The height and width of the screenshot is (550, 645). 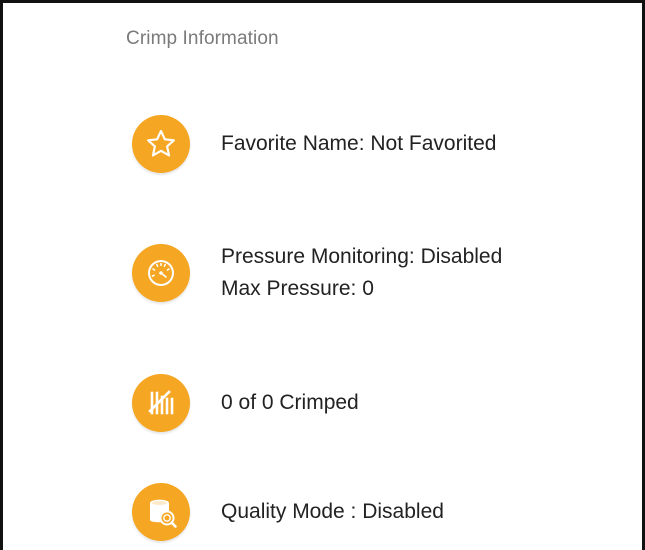 I want to click on quality-mode-text: Quality Mode : Disabled, so click(x=332, y=511).